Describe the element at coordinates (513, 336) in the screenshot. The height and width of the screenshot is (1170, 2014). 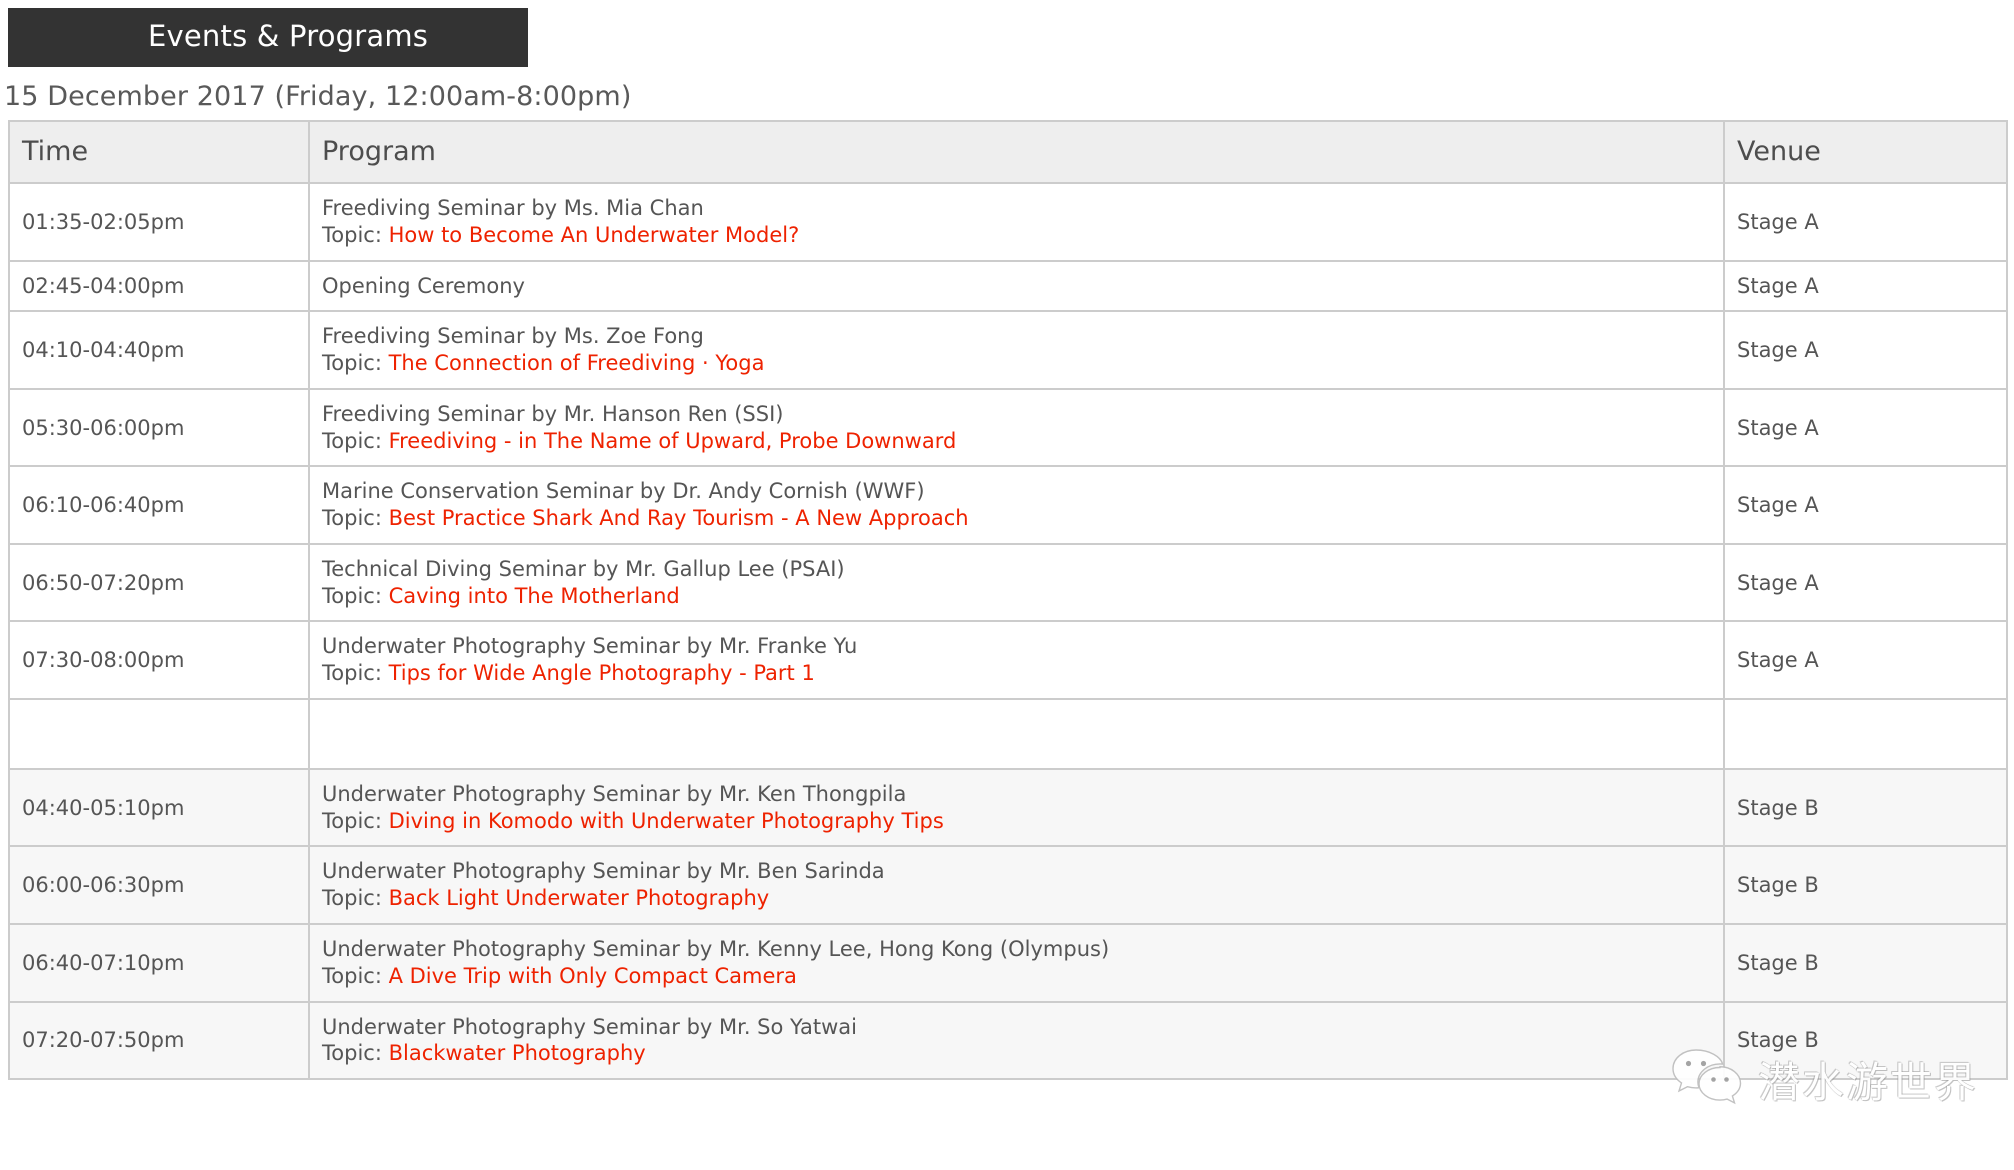
I see `program-title: Freediving Seminar by Ms. Zoe Fong` at that location.